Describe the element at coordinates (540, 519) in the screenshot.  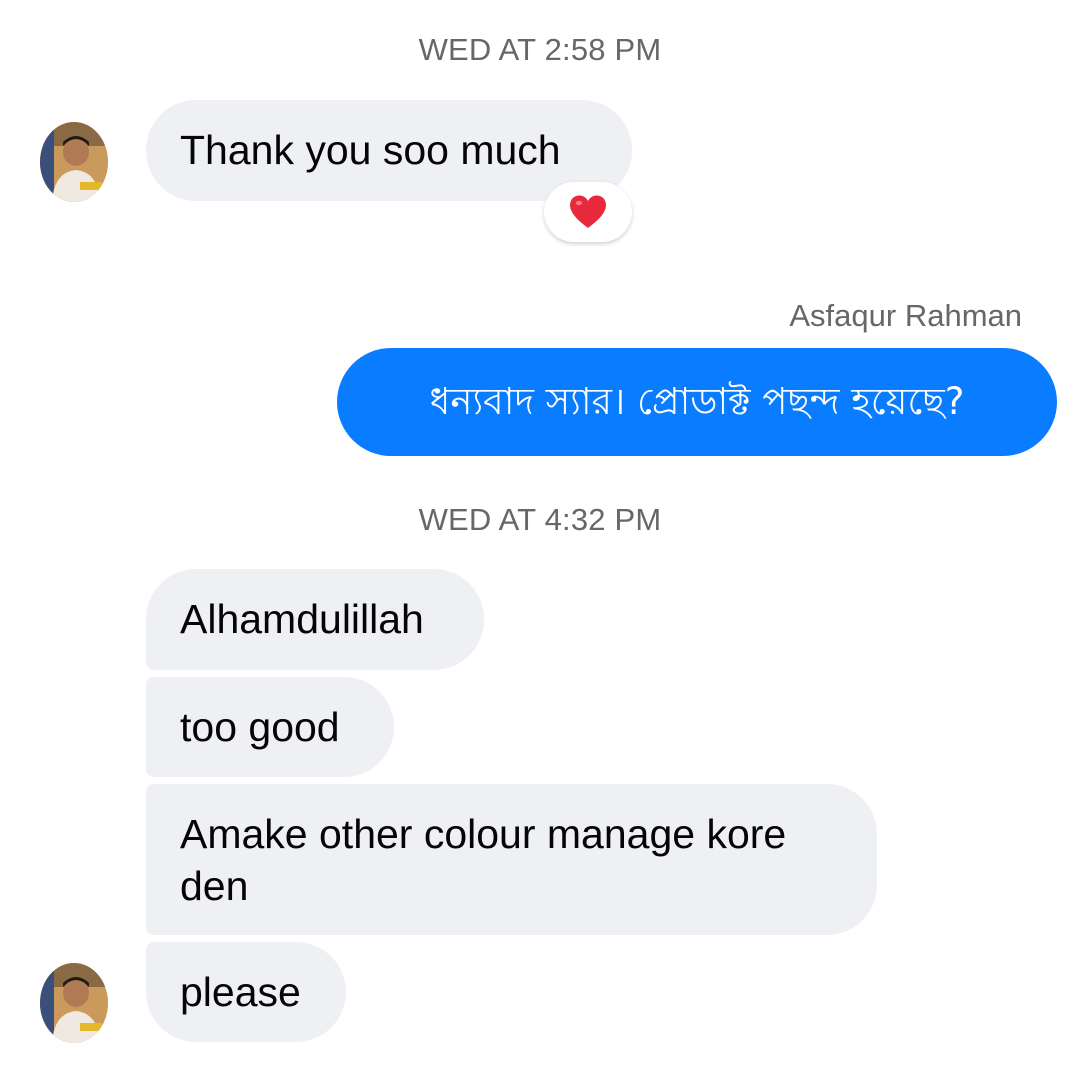
I see `timestamp-divider: WED AT 4:32 PM` at that location.